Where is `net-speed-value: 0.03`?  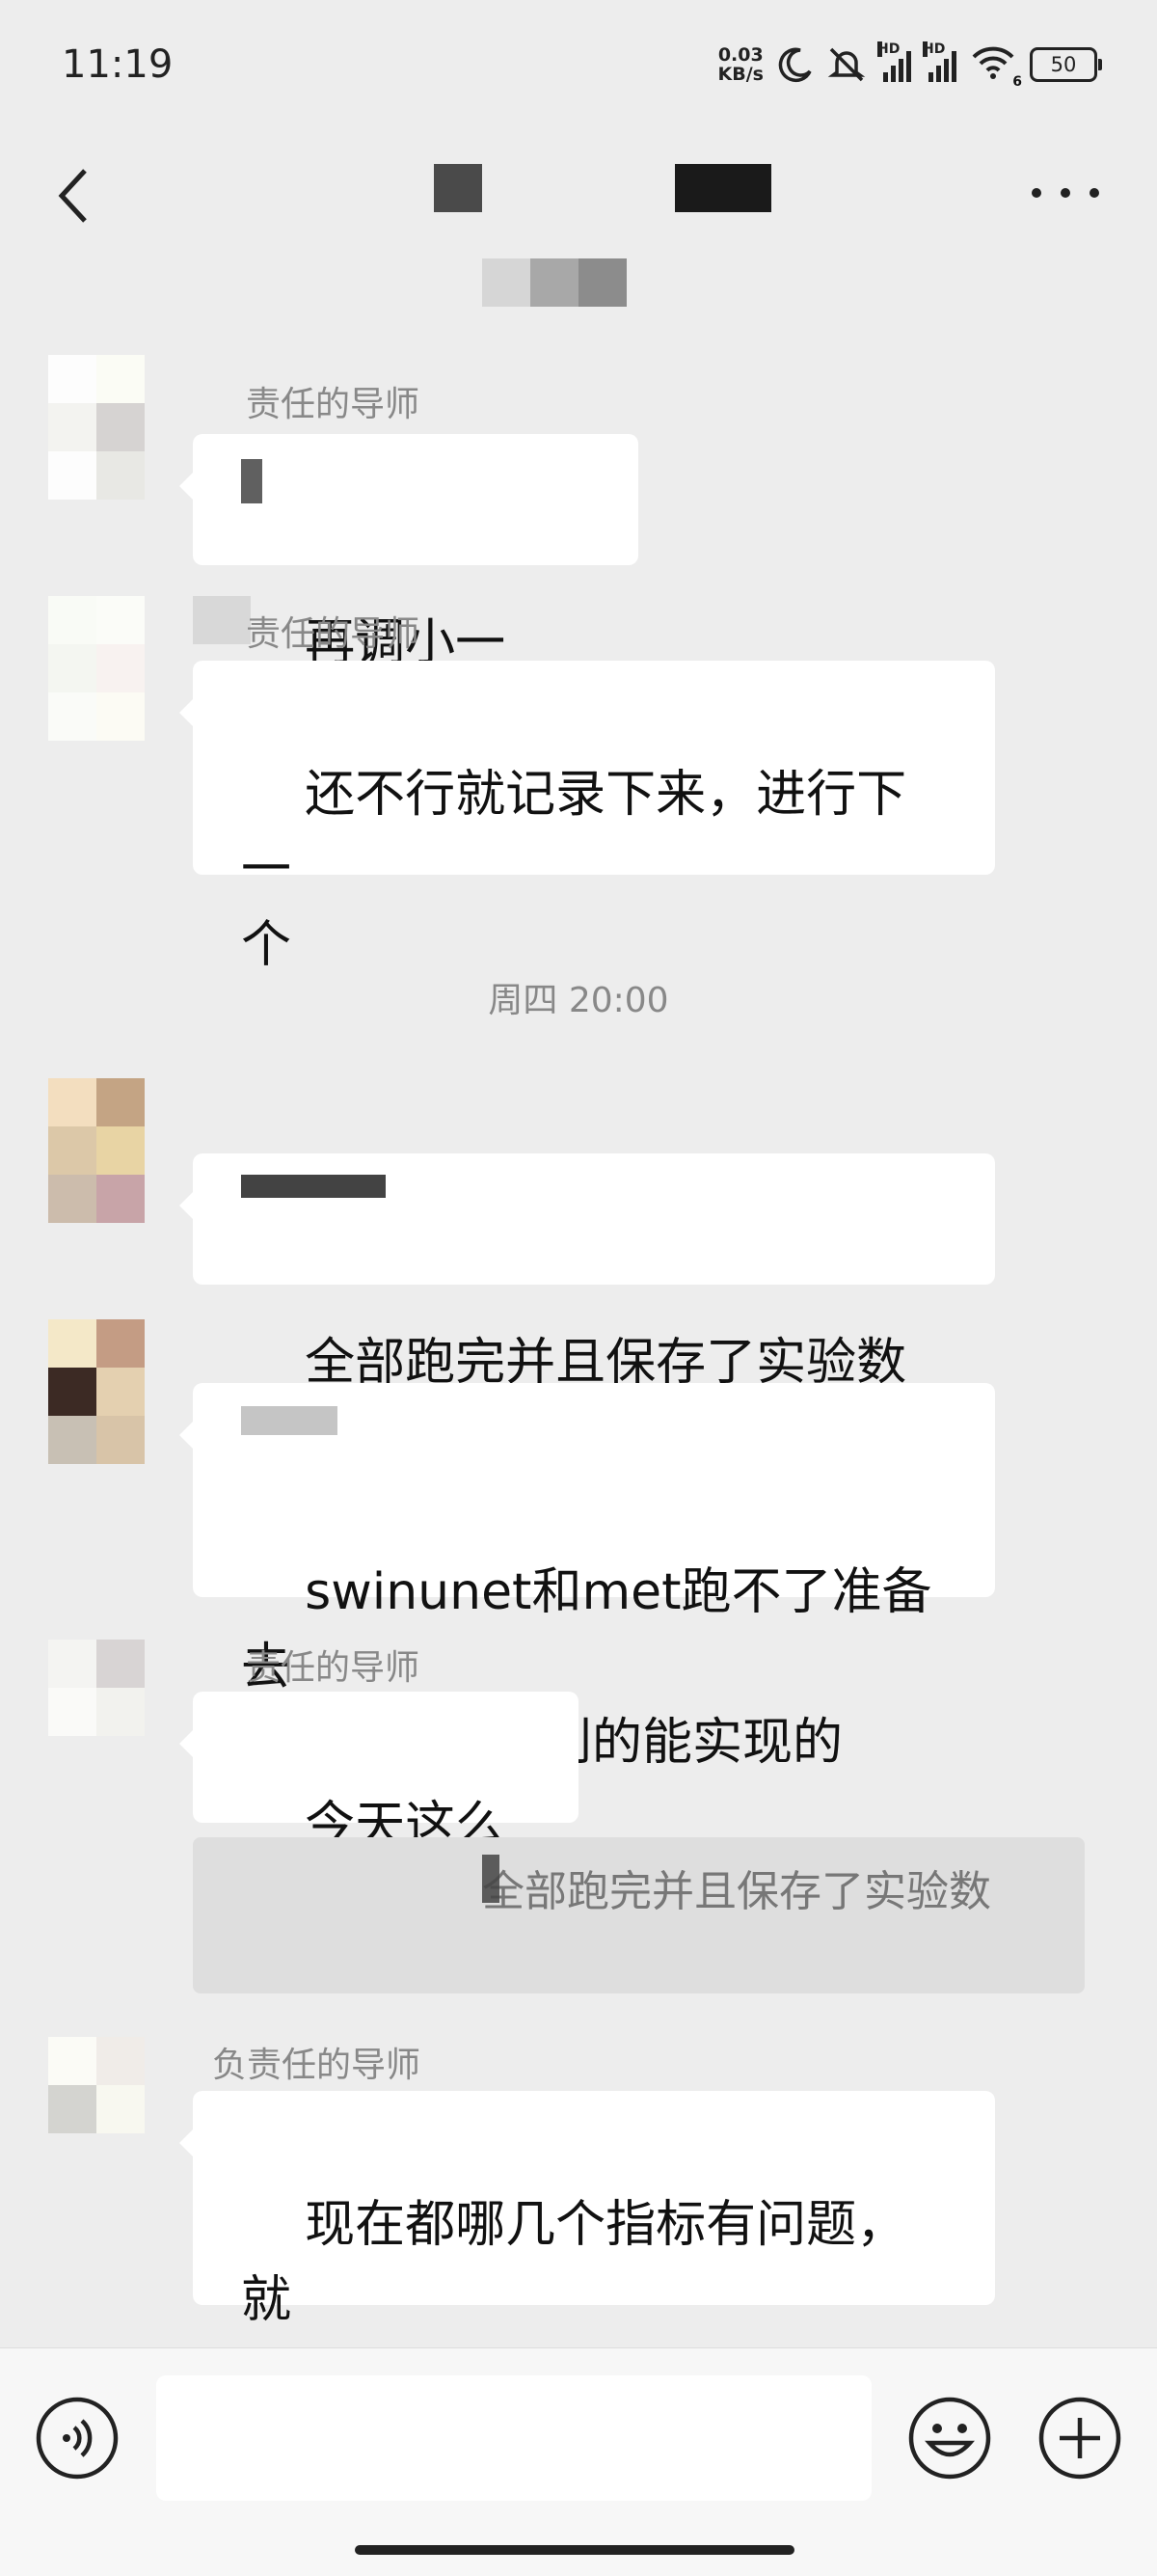 net-speed-value: 0.03 is located at coordinates (740, 55).